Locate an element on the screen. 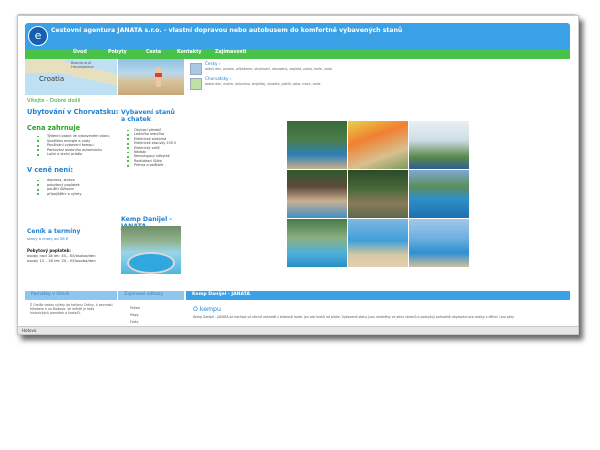  main-menu: Úvod Pobyty Cesta Kontakty Zajímavosti is located at coordinates (297, 54).